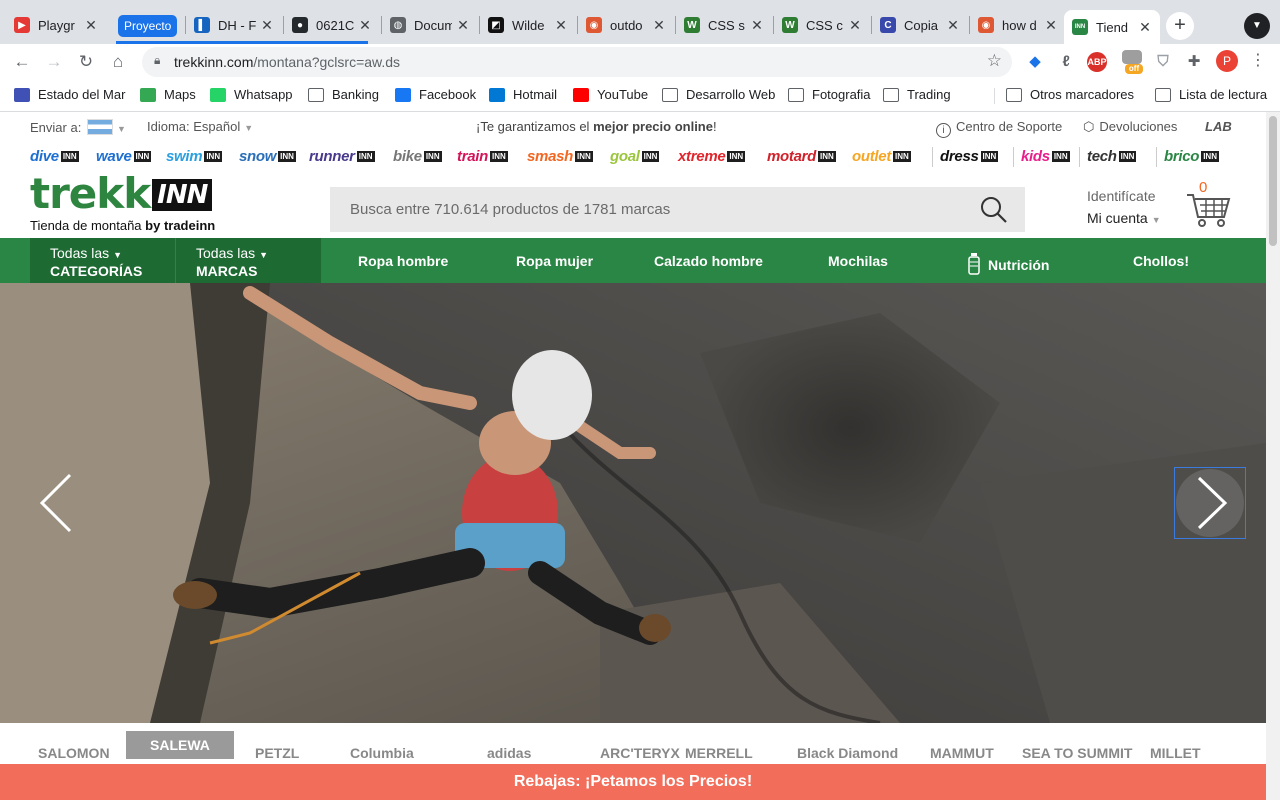 The width and height of the screenshot is (1280, 800). I want to click on cart-icon, so click(1209, 206).